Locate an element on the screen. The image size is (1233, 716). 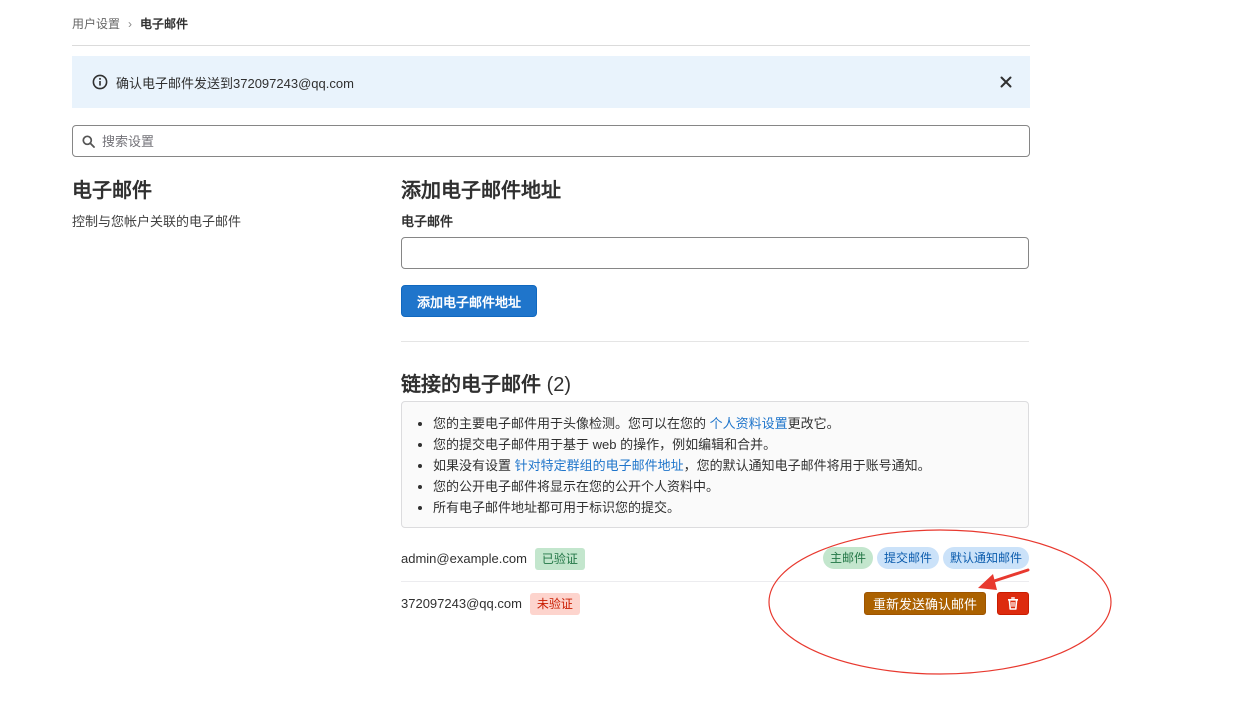
alert-text: 确认电子邮件发送到372097243@qq.com is located at coordinates (235, 83).